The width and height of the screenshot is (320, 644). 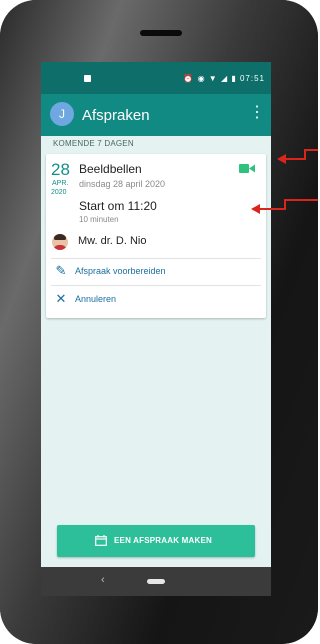 I want to click on prepare-appointment-label: Afspraak voorbereiden, so click(x=120, y=271).